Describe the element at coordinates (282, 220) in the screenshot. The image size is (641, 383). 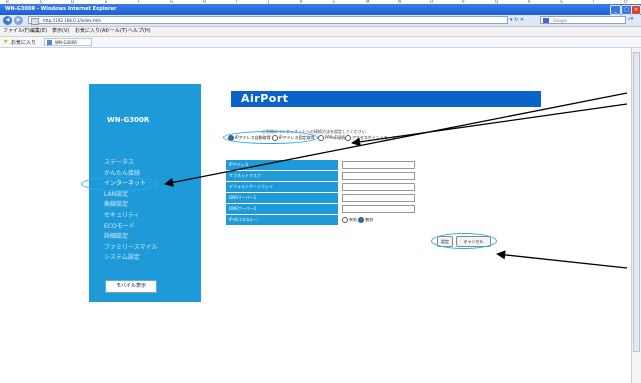
I see `field-label: IPv6パススルー：` at that location.